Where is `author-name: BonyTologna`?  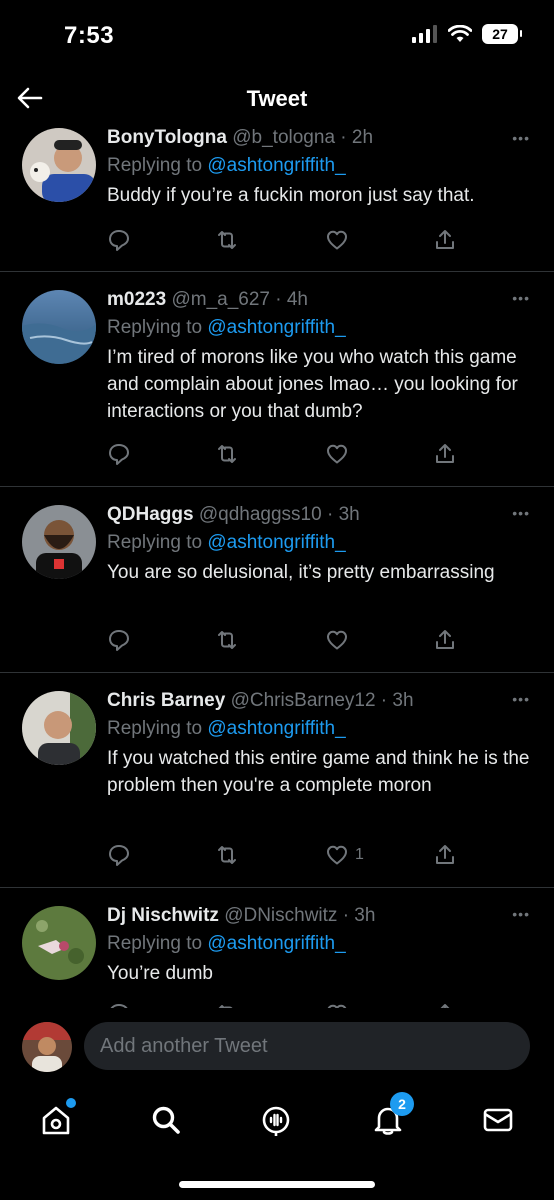
author-name: BonyTologna is located at coordinates (167, 138).